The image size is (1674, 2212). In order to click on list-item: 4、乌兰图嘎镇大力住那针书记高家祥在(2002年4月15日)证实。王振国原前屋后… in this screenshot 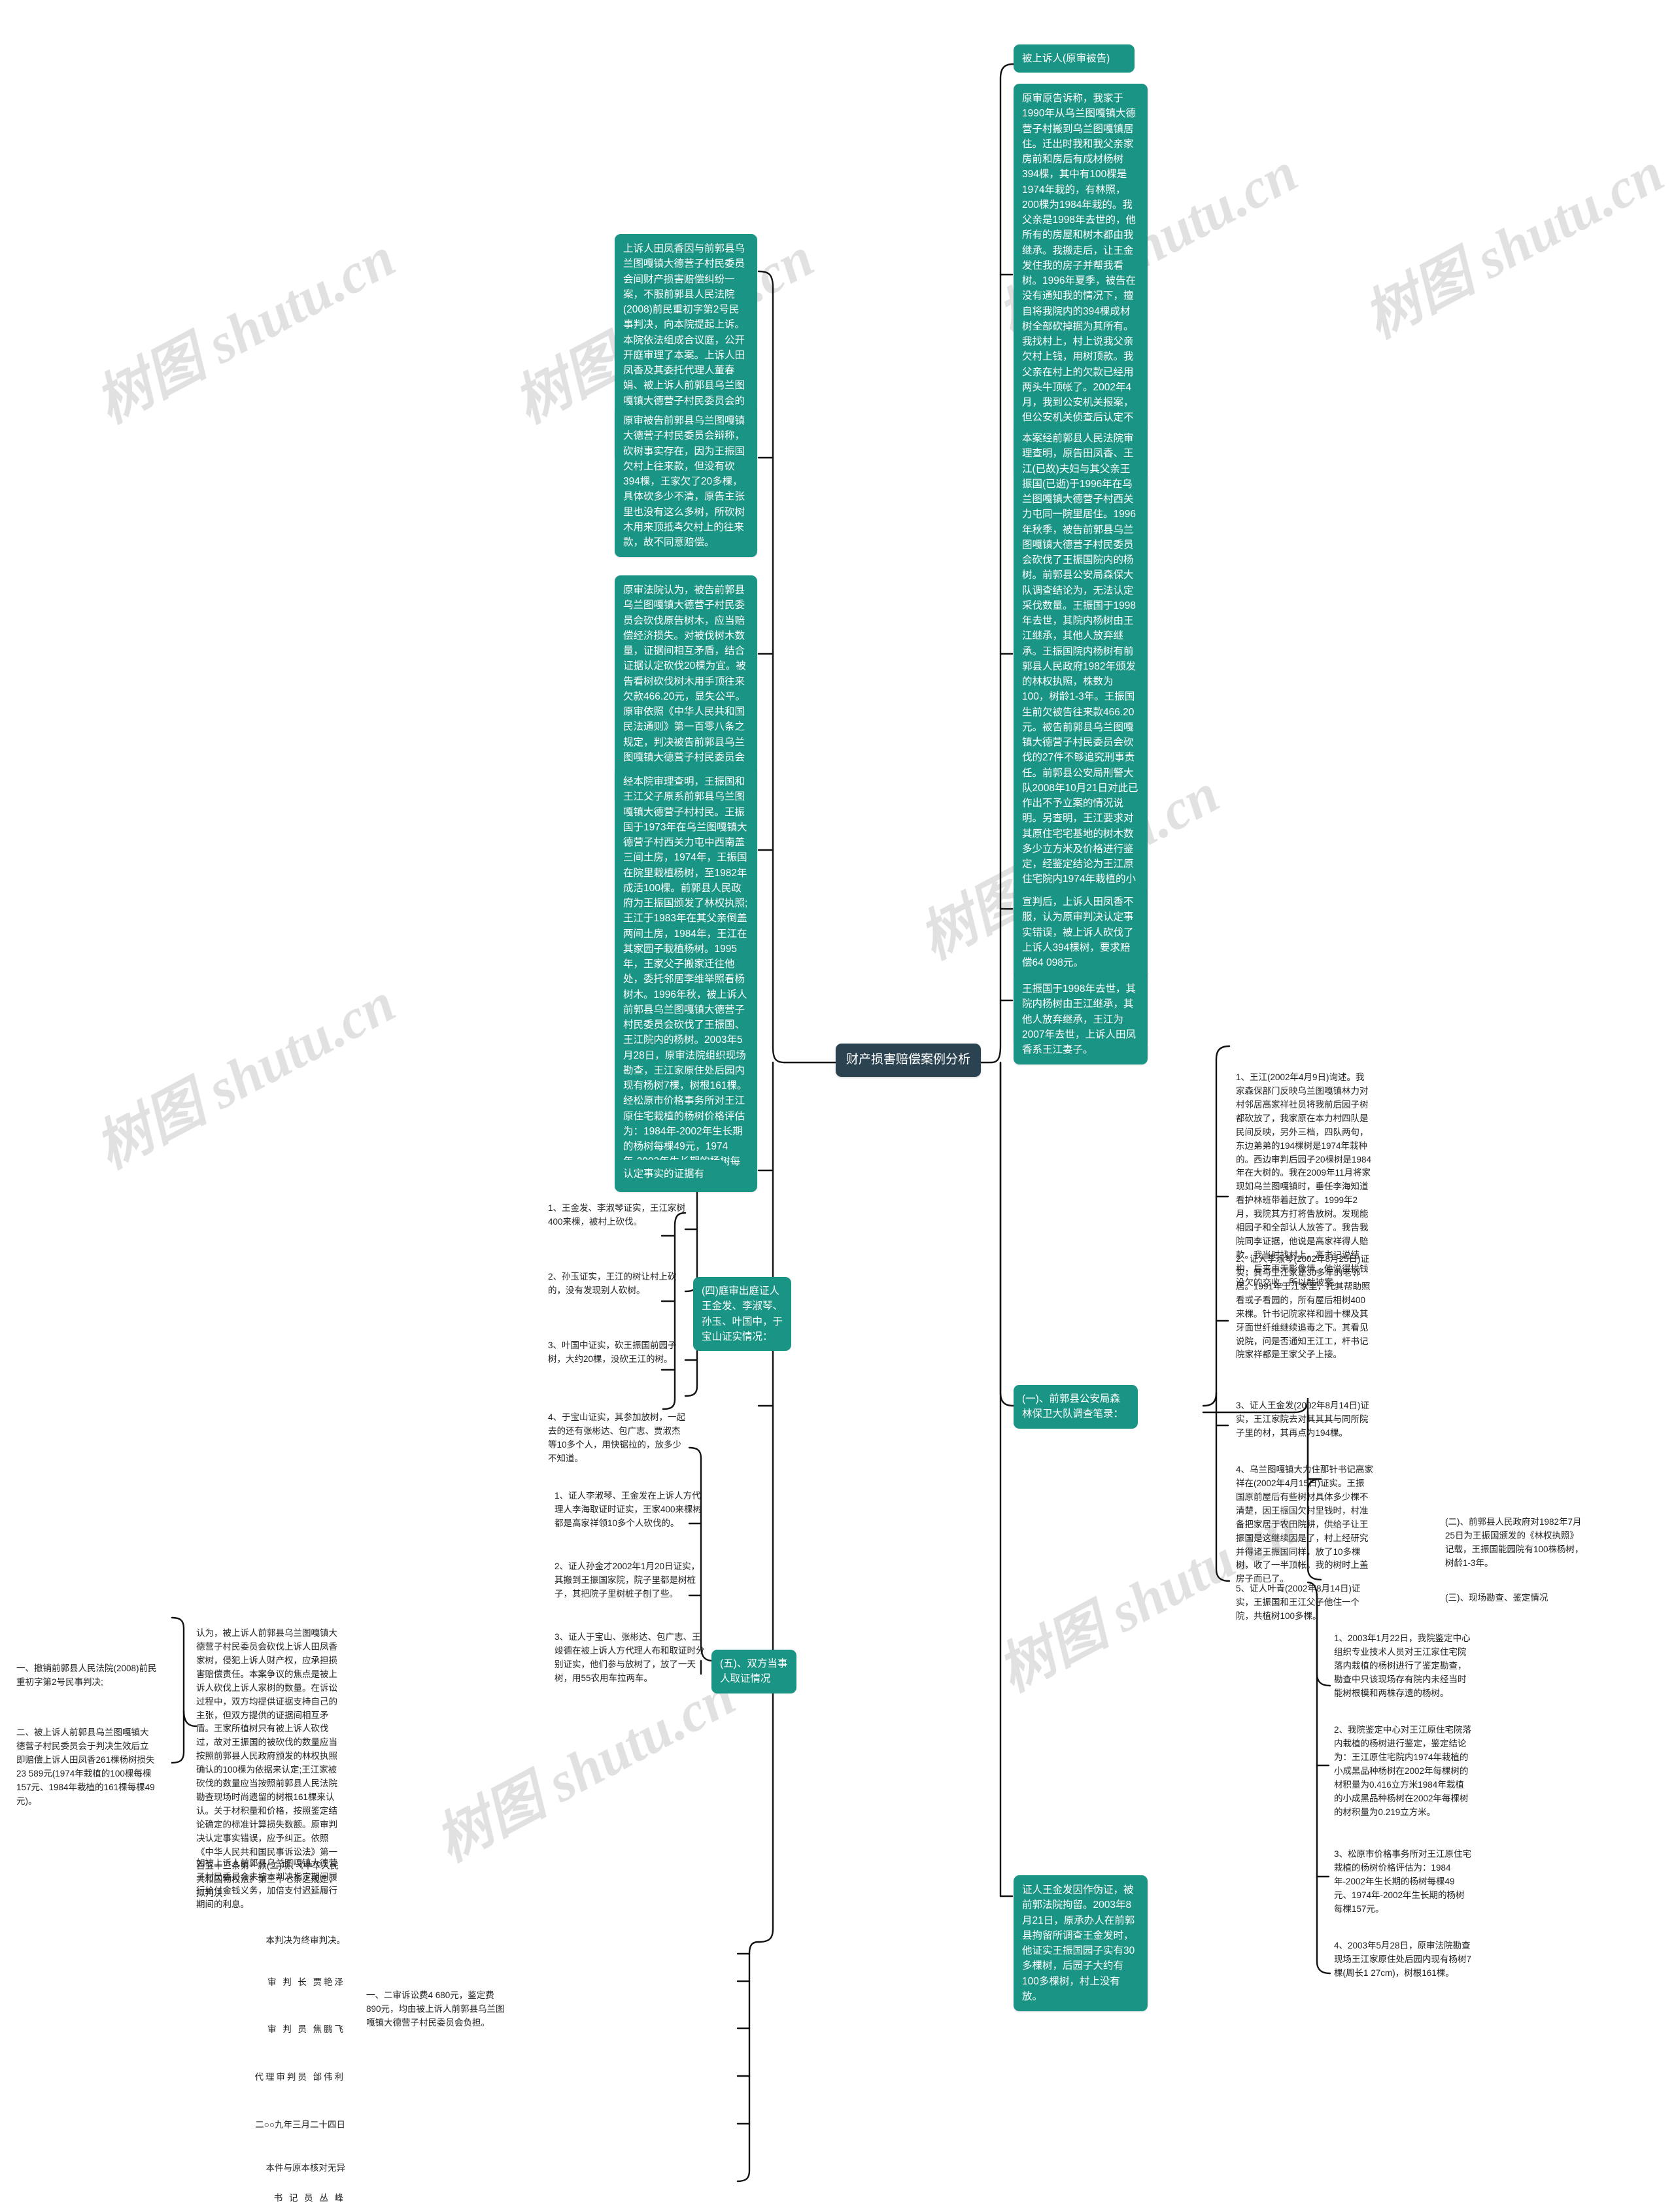, I will do `click(1305, 1524)`.